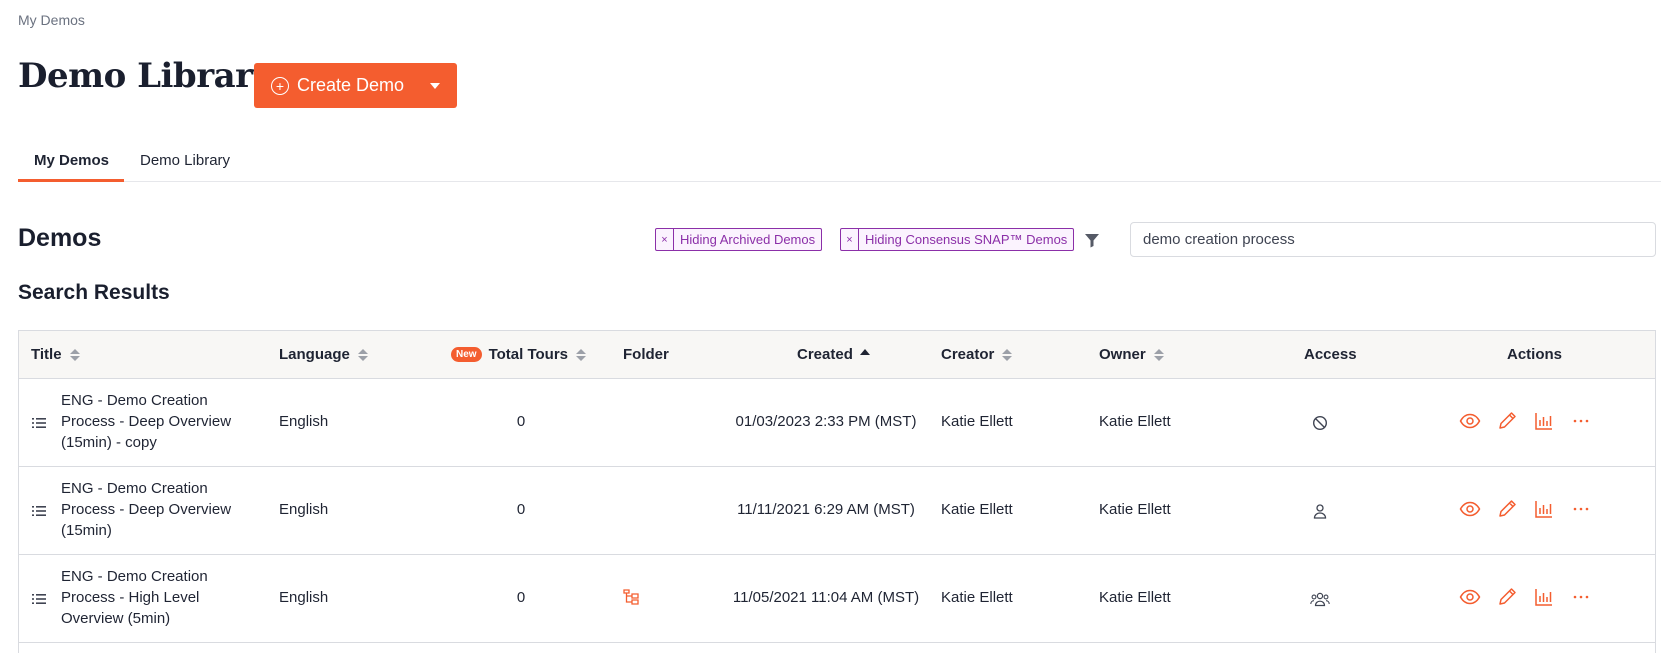  I want to click on search-input: demo creation process, so click(1393, 239).